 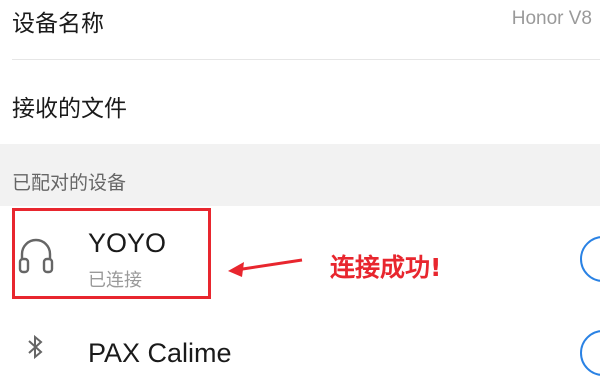 I want to click on device-name: PAX Calime, so click(x=160, y=353).